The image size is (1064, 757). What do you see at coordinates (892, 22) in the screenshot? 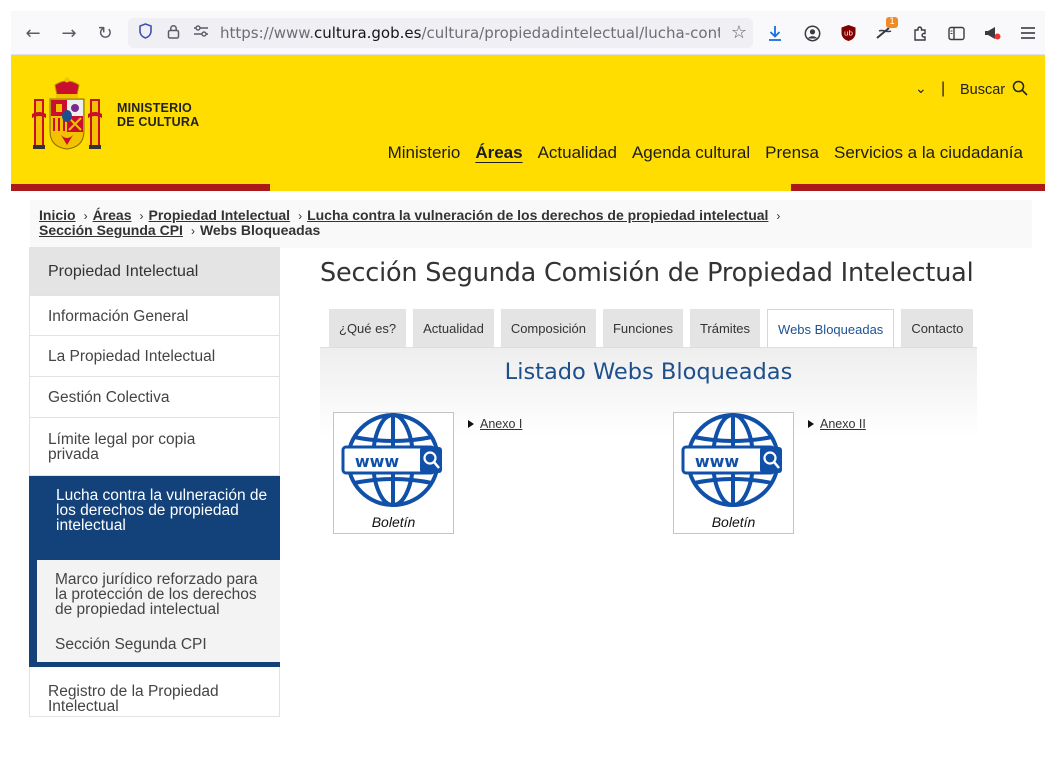
I see `notification-badge: 1` at bounding box center [892, 22].